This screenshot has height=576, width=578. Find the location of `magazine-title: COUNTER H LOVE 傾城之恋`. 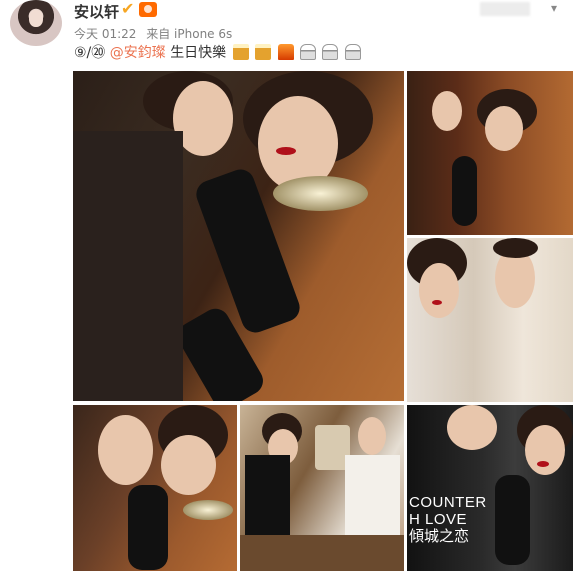

magazine-title: COUNTER H LOVE 傾城之恋 is located at coordinates (448, 519).